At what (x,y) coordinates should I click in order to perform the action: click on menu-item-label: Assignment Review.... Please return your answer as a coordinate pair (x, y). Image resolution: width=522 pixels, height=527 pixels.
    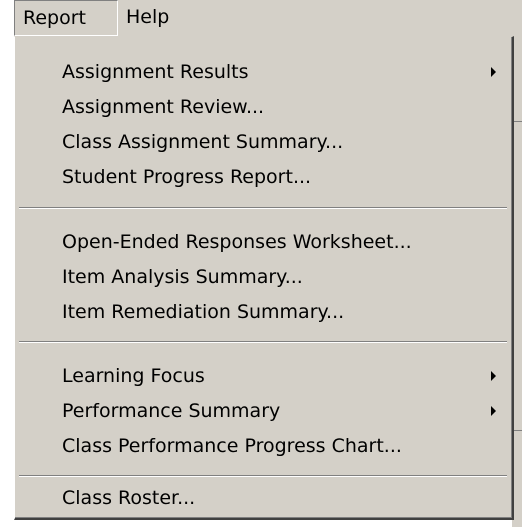
    Looking at the image, I should click on (163, 107).